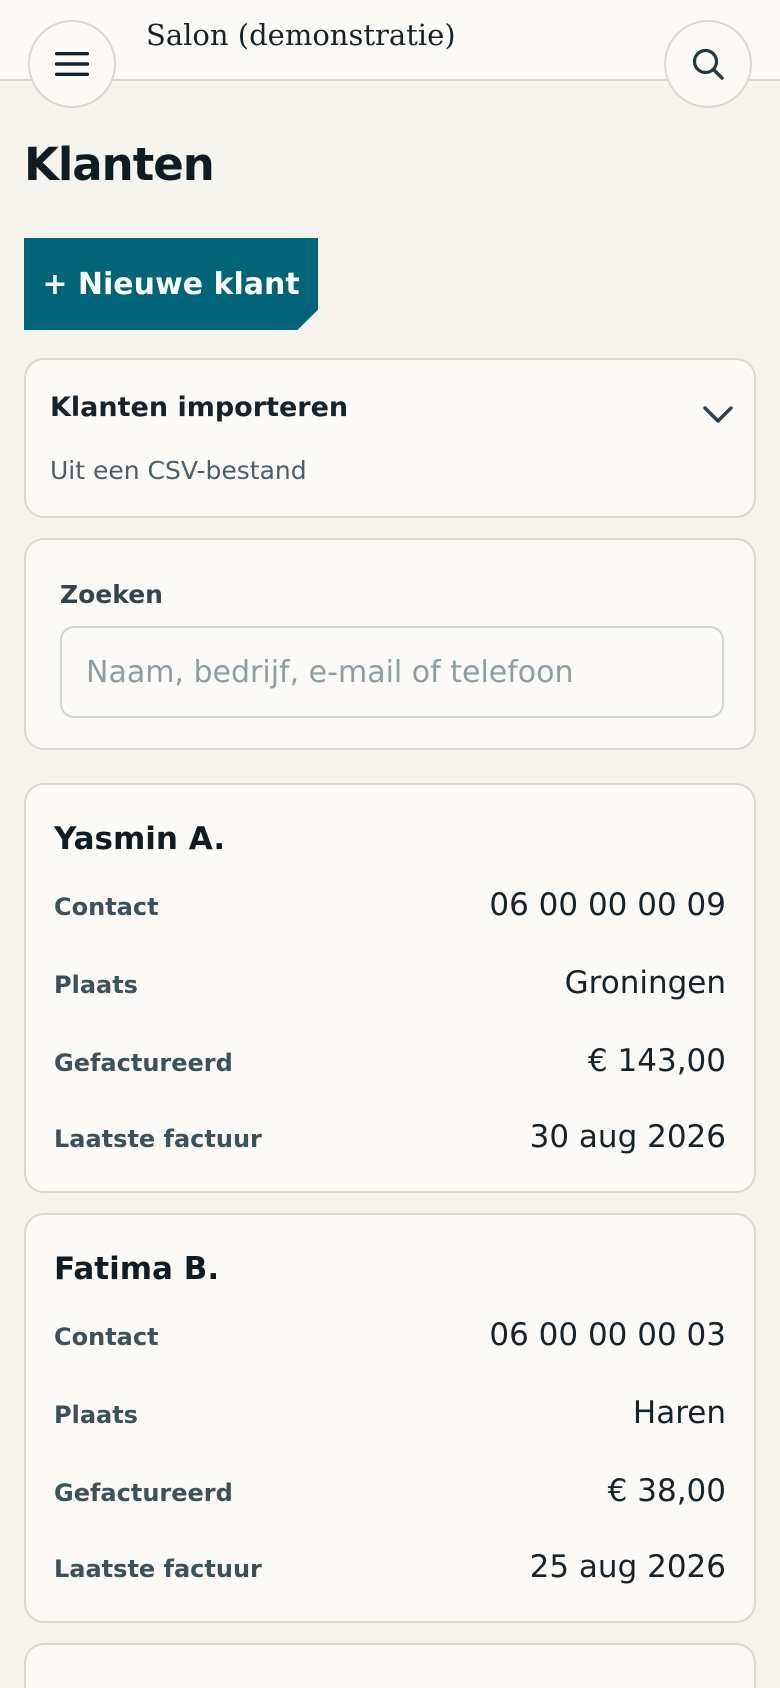 The image size is (780, 1688). I want to click on brand-name: Salon (demonstratie), so click(301, 35).